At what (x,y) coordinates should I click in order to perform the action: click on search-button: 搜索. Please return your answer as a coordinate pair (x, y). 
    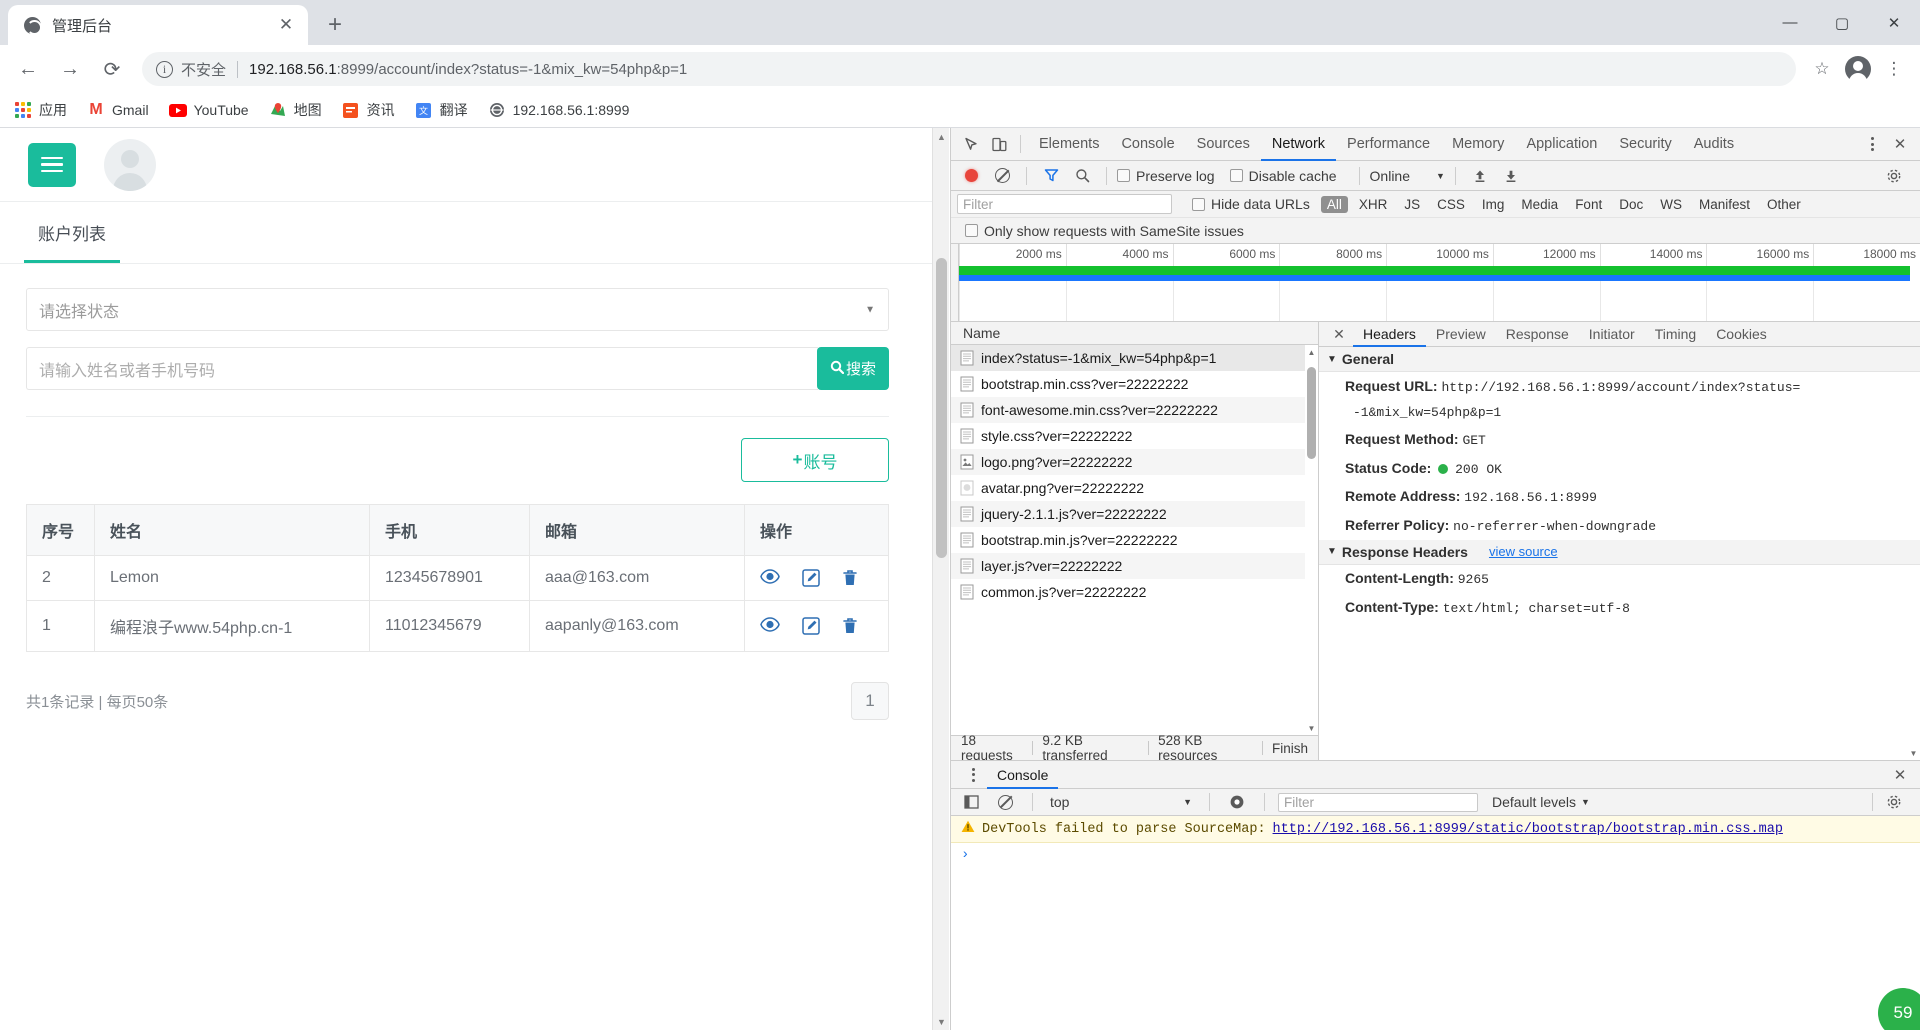
    Looking at the image, I should click on (853, 368).